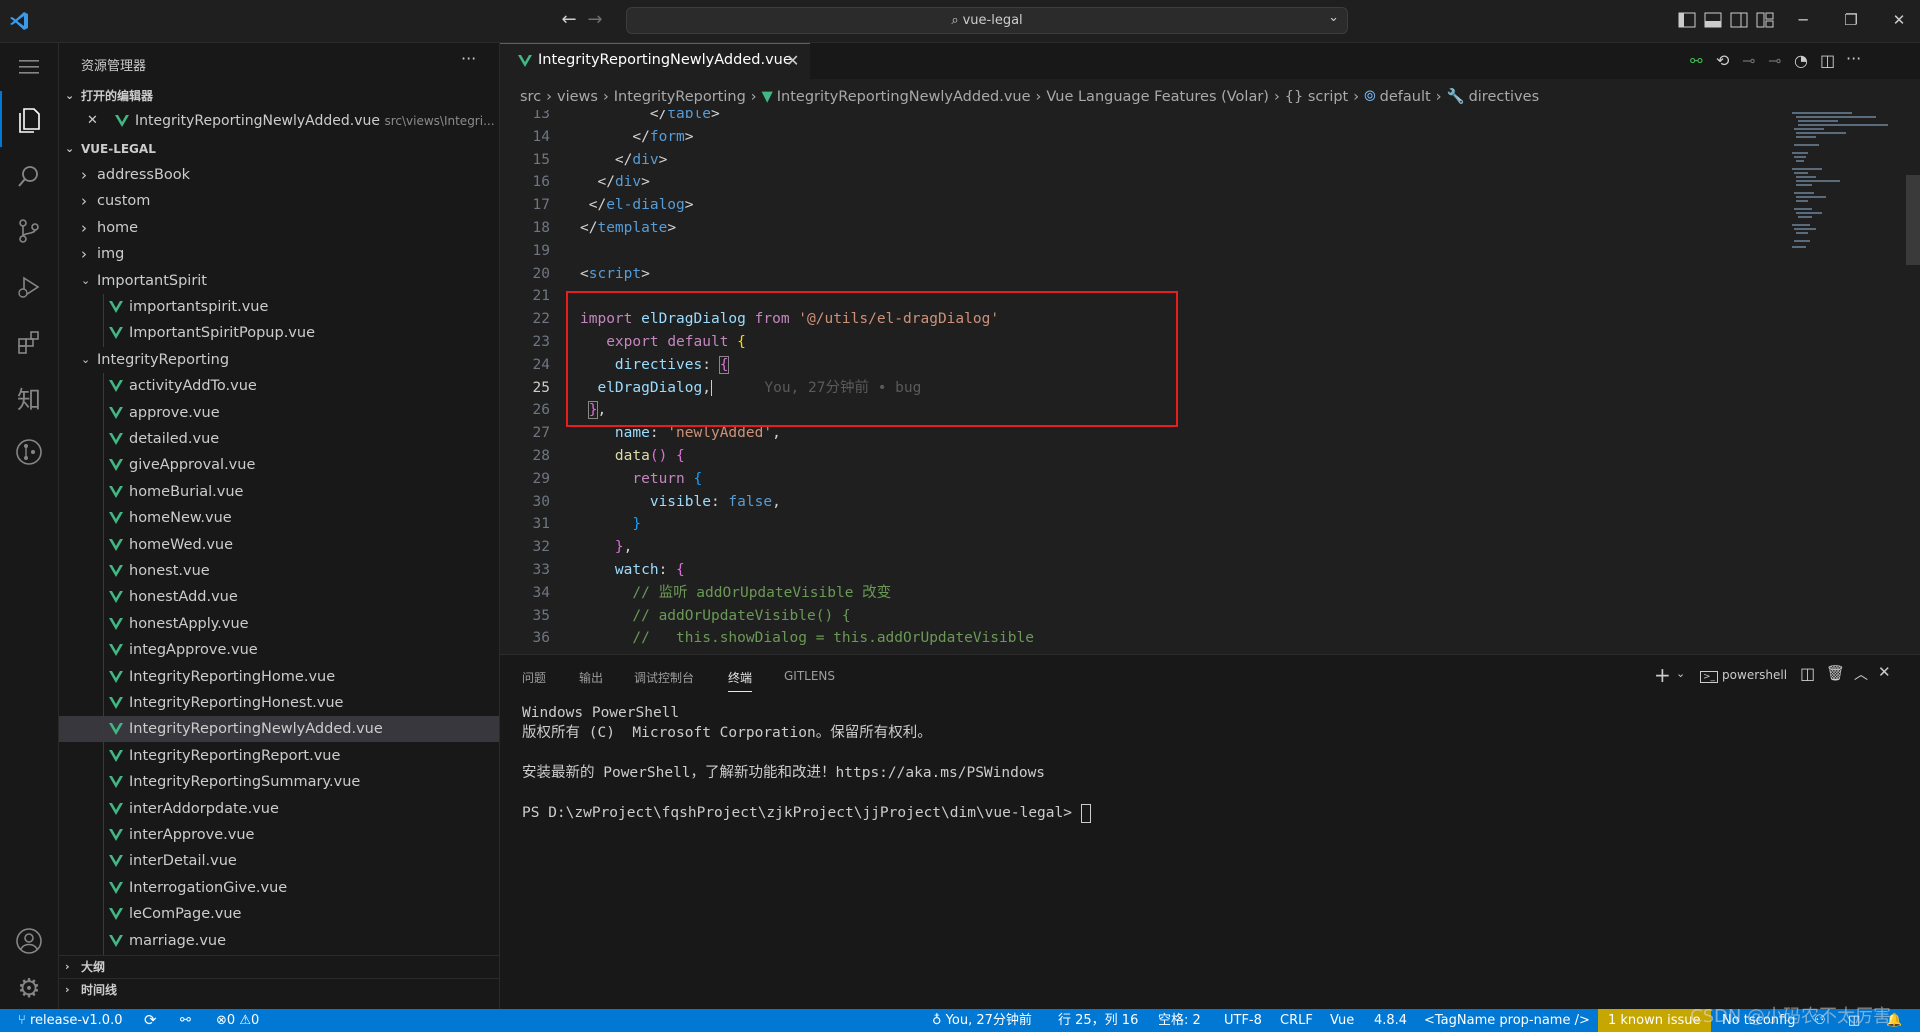 The image size is (1920, 1032). What do you see at coordinates (1748, 60) in the screenshot?
I see `previous-revision-icon: ⊸` at bounding box center [1748, 60].